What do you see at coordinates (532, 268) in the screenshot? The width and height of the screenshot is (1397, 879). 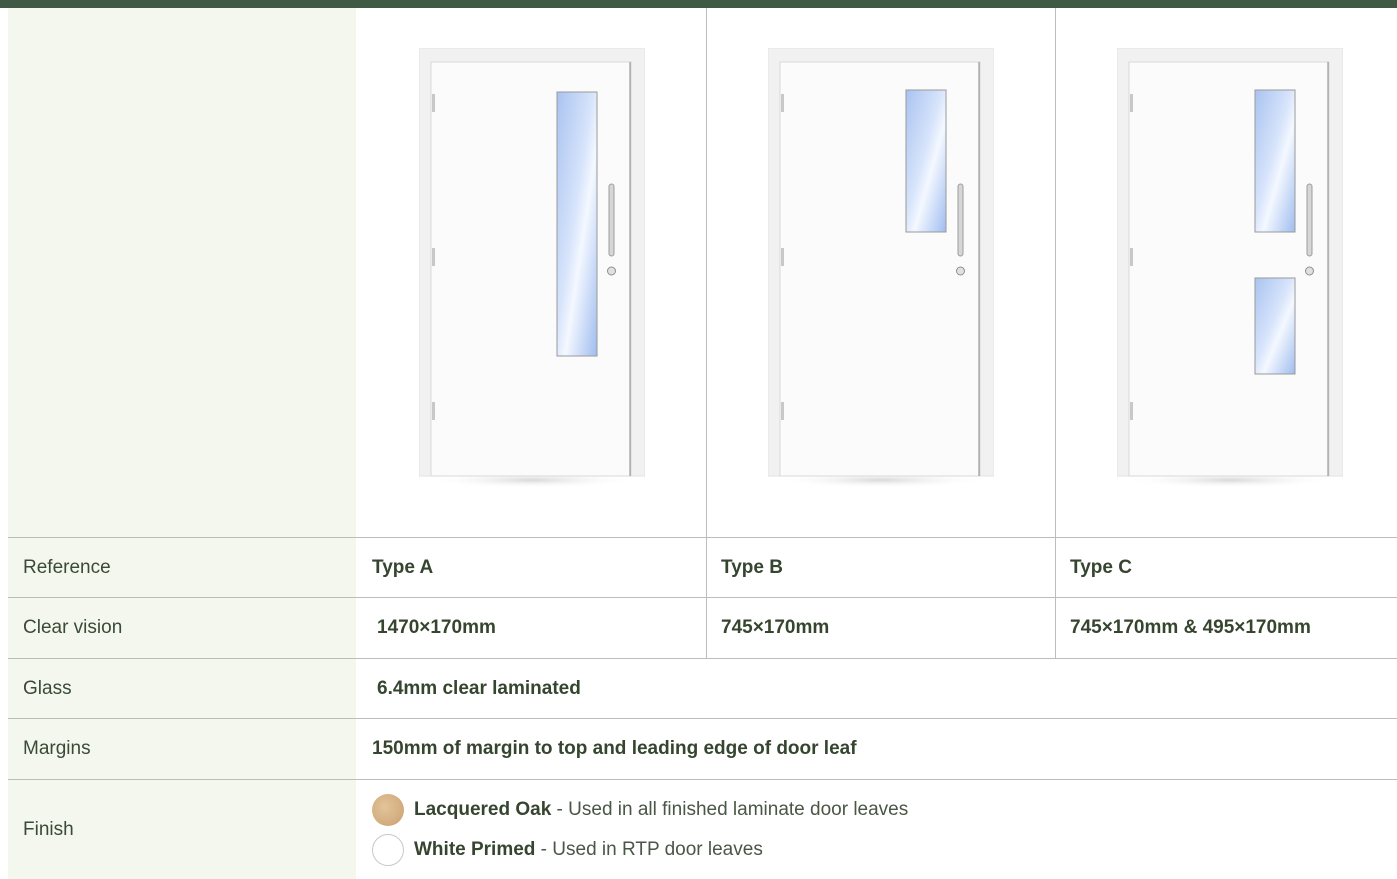 I see `door-type-a-icon` at bounding box center [532, 268].